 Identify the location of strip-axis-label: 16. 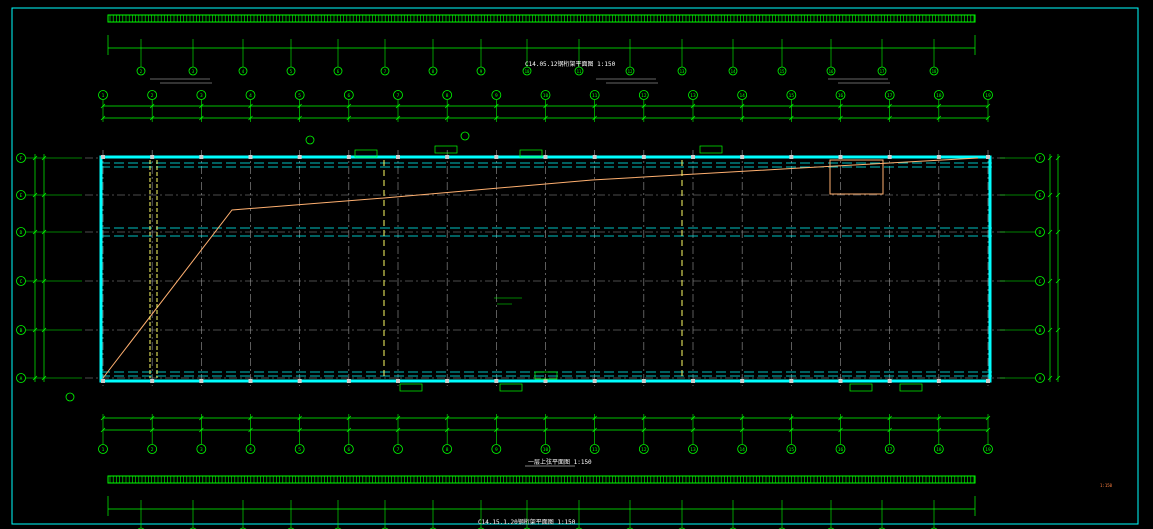
(831, 71).